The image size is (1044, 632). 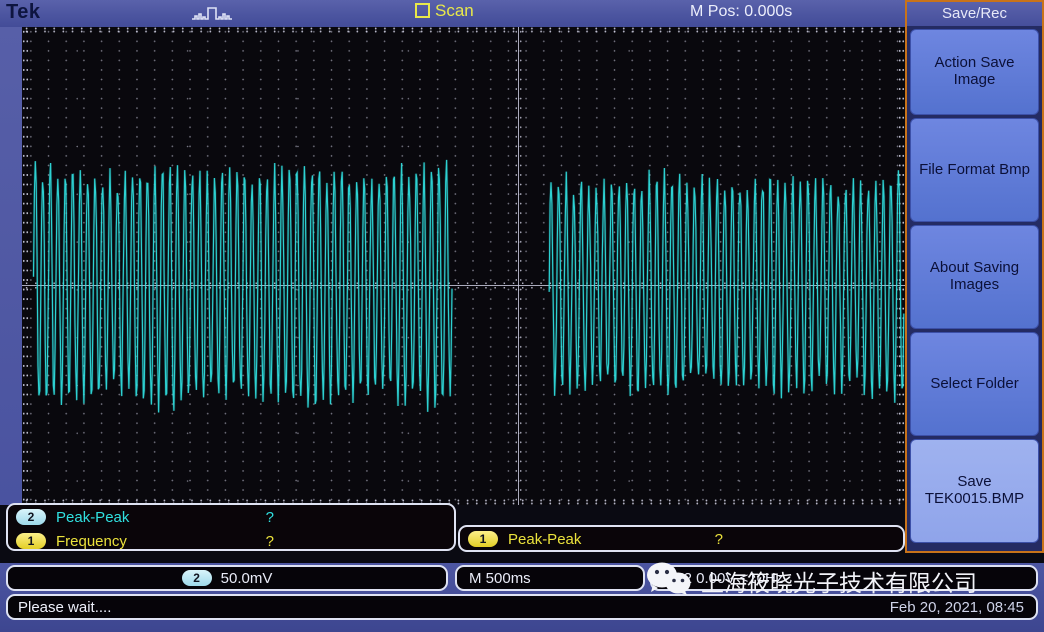 I want to click on menu-button-save-file: Save TEK0015.BMP, so click(x=974, y=491).